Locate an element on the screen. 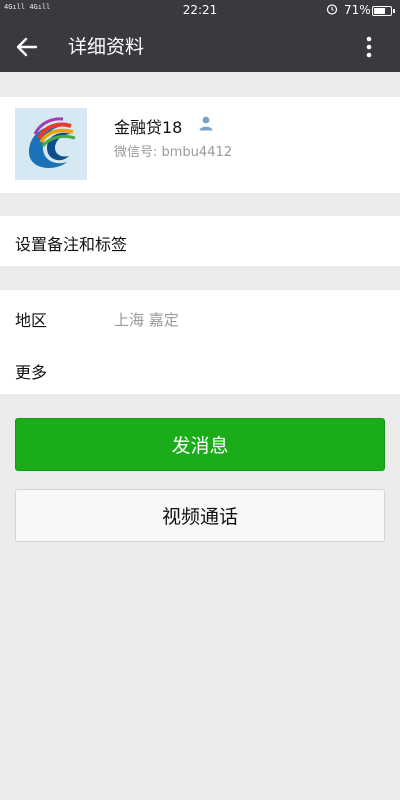 The width and height of the screenshot is (400, 800). video-call-button: 视频通话 is located at coordinates (200, 515).